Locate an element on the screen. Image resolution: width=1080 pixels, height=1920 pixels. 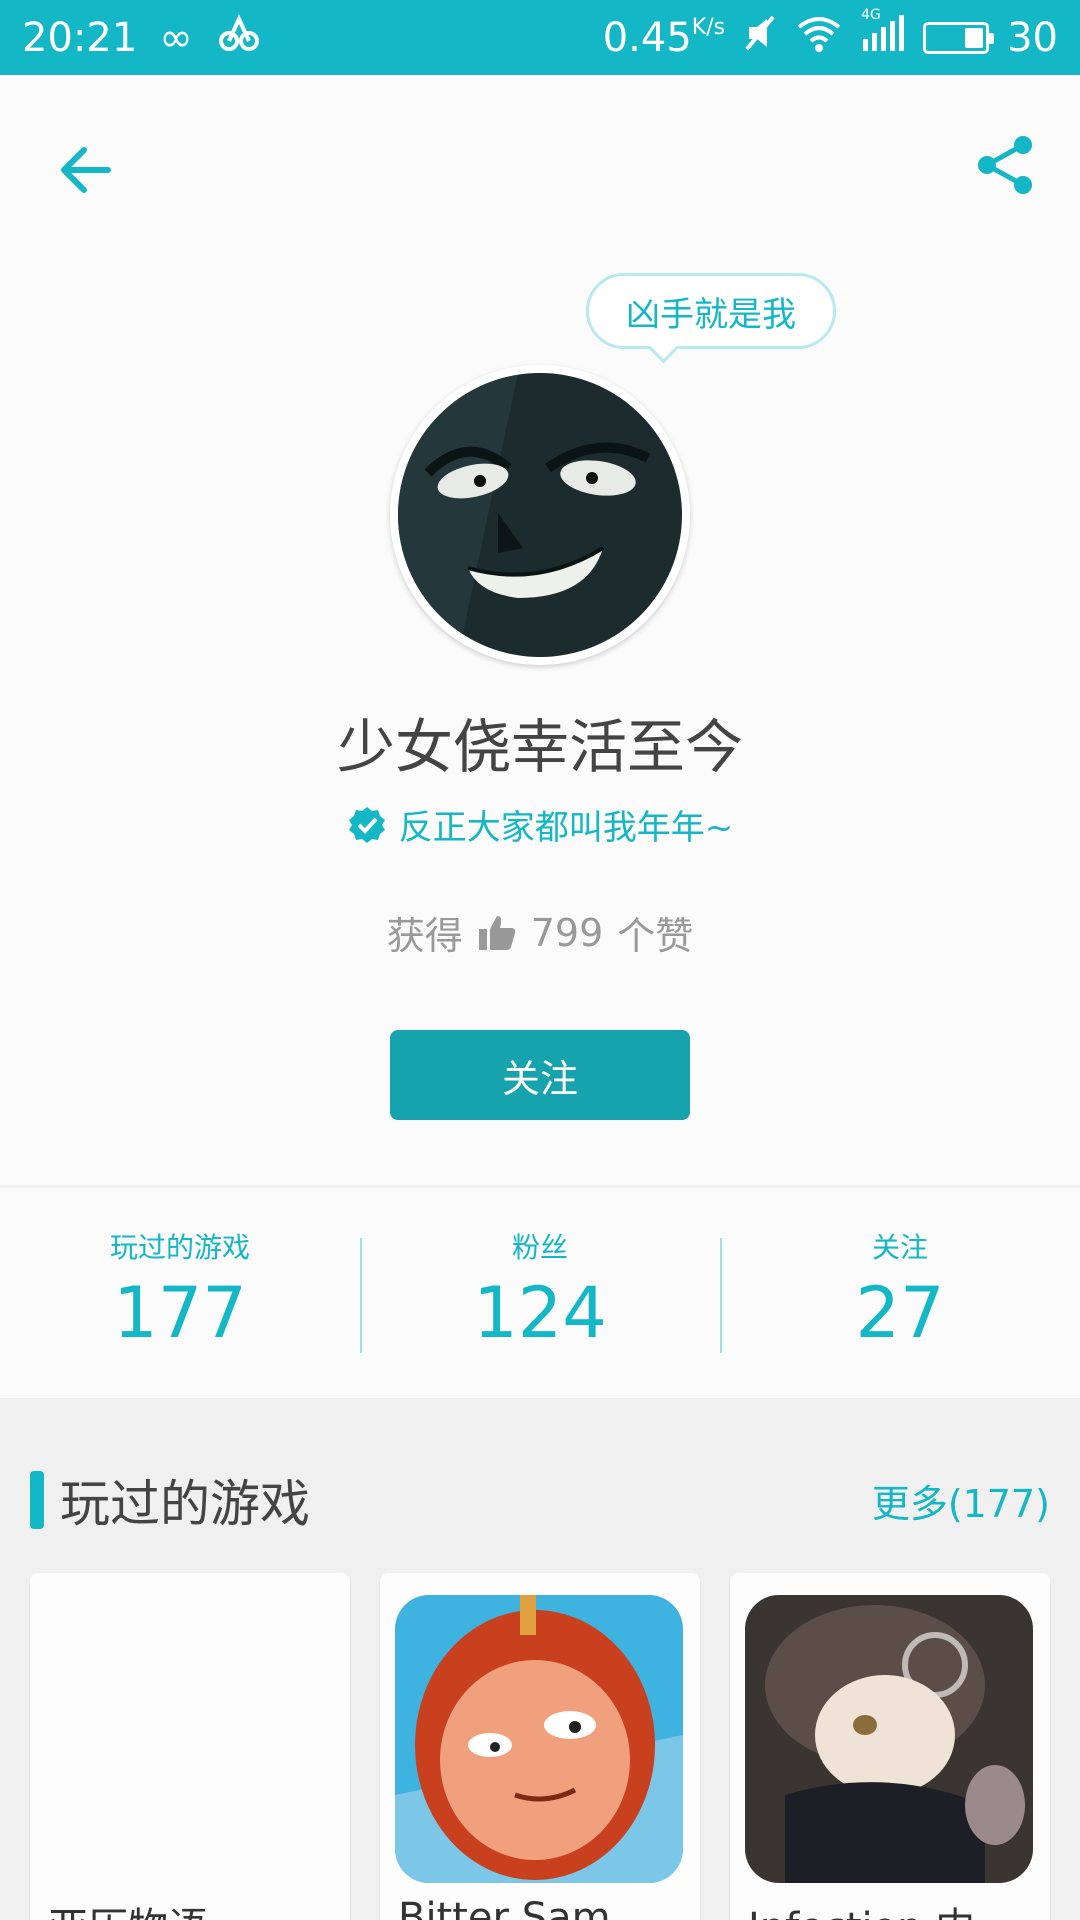
arrow-left-icon is located at coordinates (86, 170).